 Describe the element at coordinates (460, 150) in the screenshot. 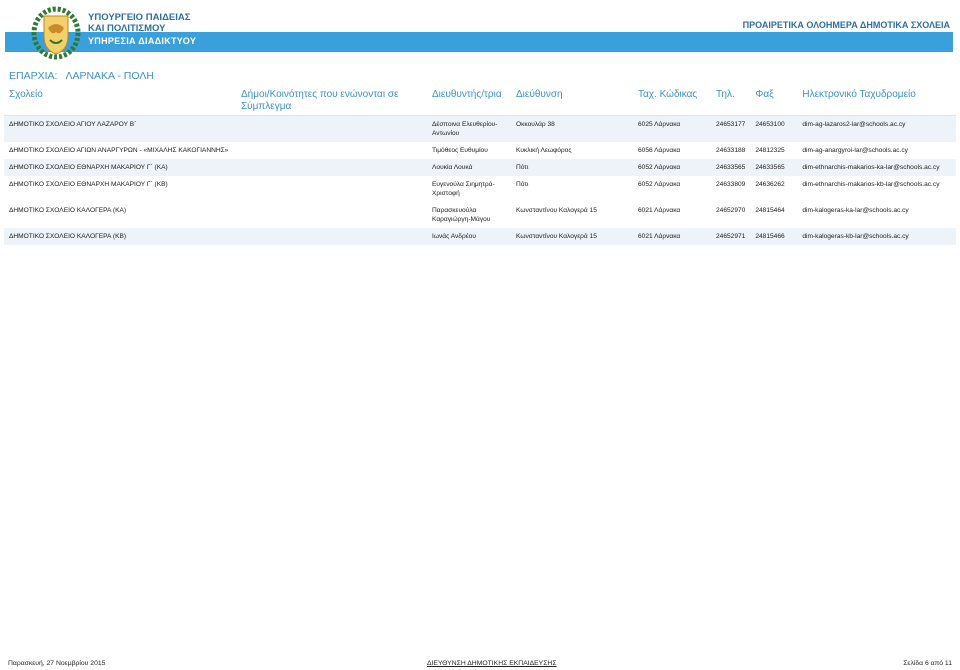

I see `principal: Τιμόθεος Ευθυμίου` at that location.